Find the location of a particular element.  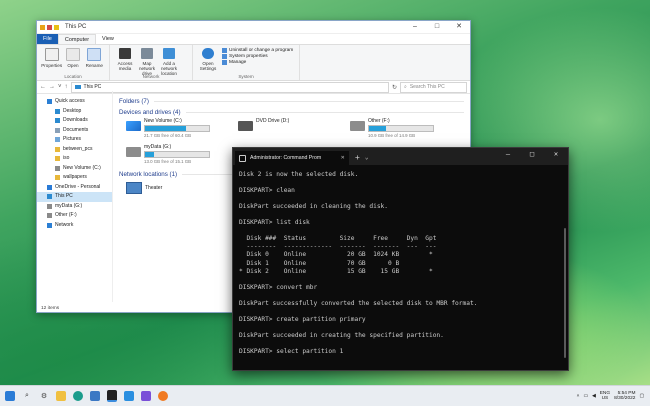

terminal-line: DISKPART> convert mbr is located at coordinates (278, 287).